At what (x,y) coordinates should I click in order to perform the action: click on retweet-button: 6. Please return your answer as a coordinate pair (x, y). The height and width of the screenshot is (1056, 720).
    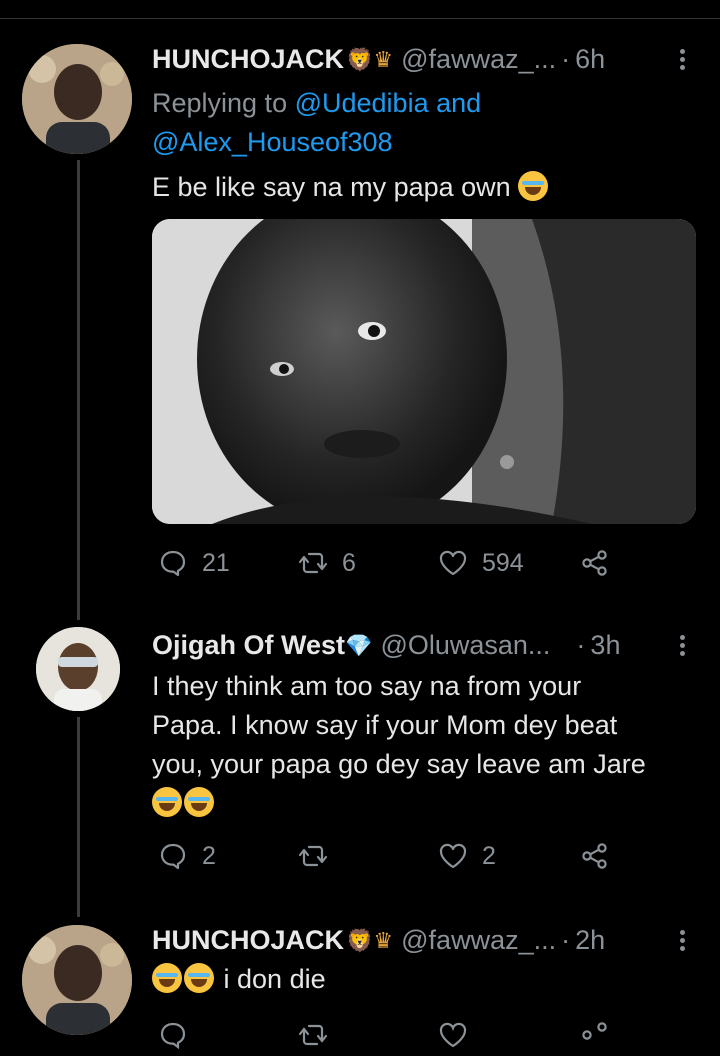
    Looking at the image, I should click on (327, 563).